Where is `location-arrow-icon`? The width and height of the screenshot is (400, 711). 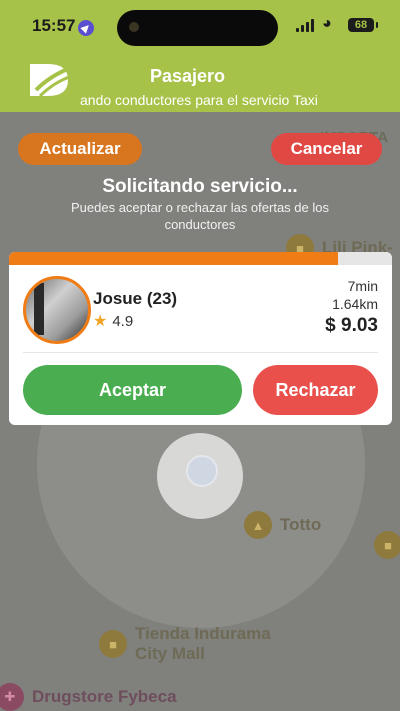
location-arrow-icon is located at coordinates (86, 28).